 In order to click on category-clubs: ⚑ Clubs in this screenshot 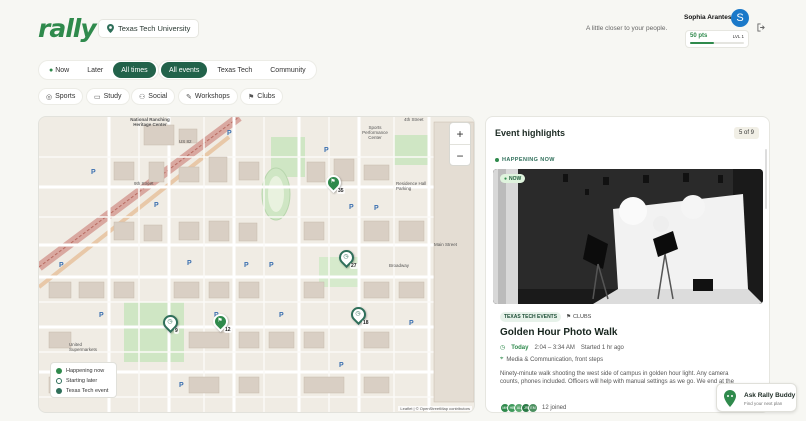, I will do `click(262, 96)`.